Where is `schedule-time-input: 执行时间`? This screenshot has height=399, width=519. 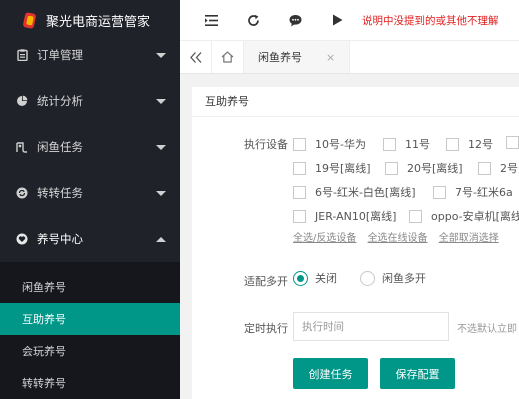 schedule-time-input: 执行时间 is located at coordinates (371, 326).